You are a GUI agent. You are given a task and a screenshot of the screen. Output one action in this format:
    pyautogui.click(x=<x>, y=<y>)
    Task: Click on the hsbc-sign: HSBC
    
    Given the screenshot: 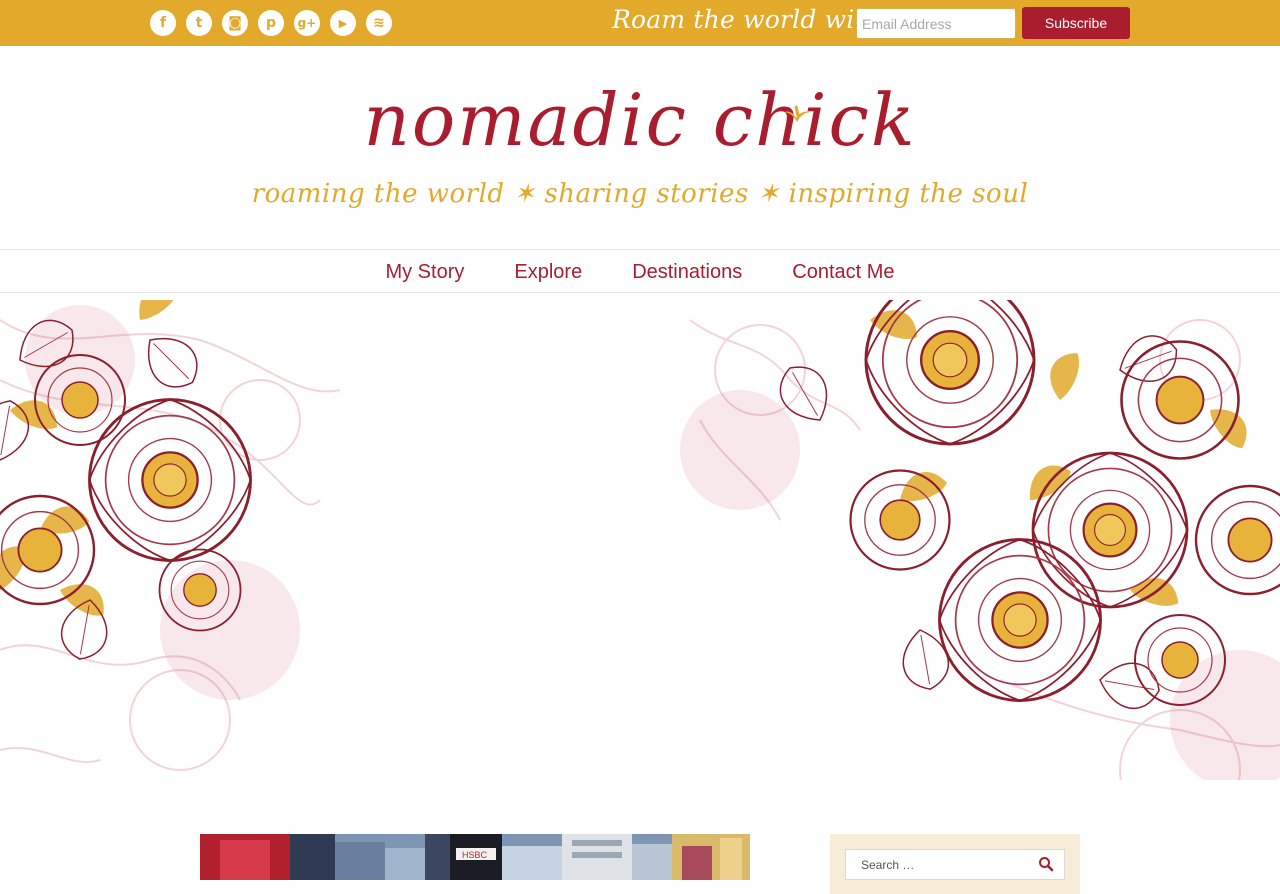 What is the action you would take?
    pyautogui.click(x=475, y=855)
    